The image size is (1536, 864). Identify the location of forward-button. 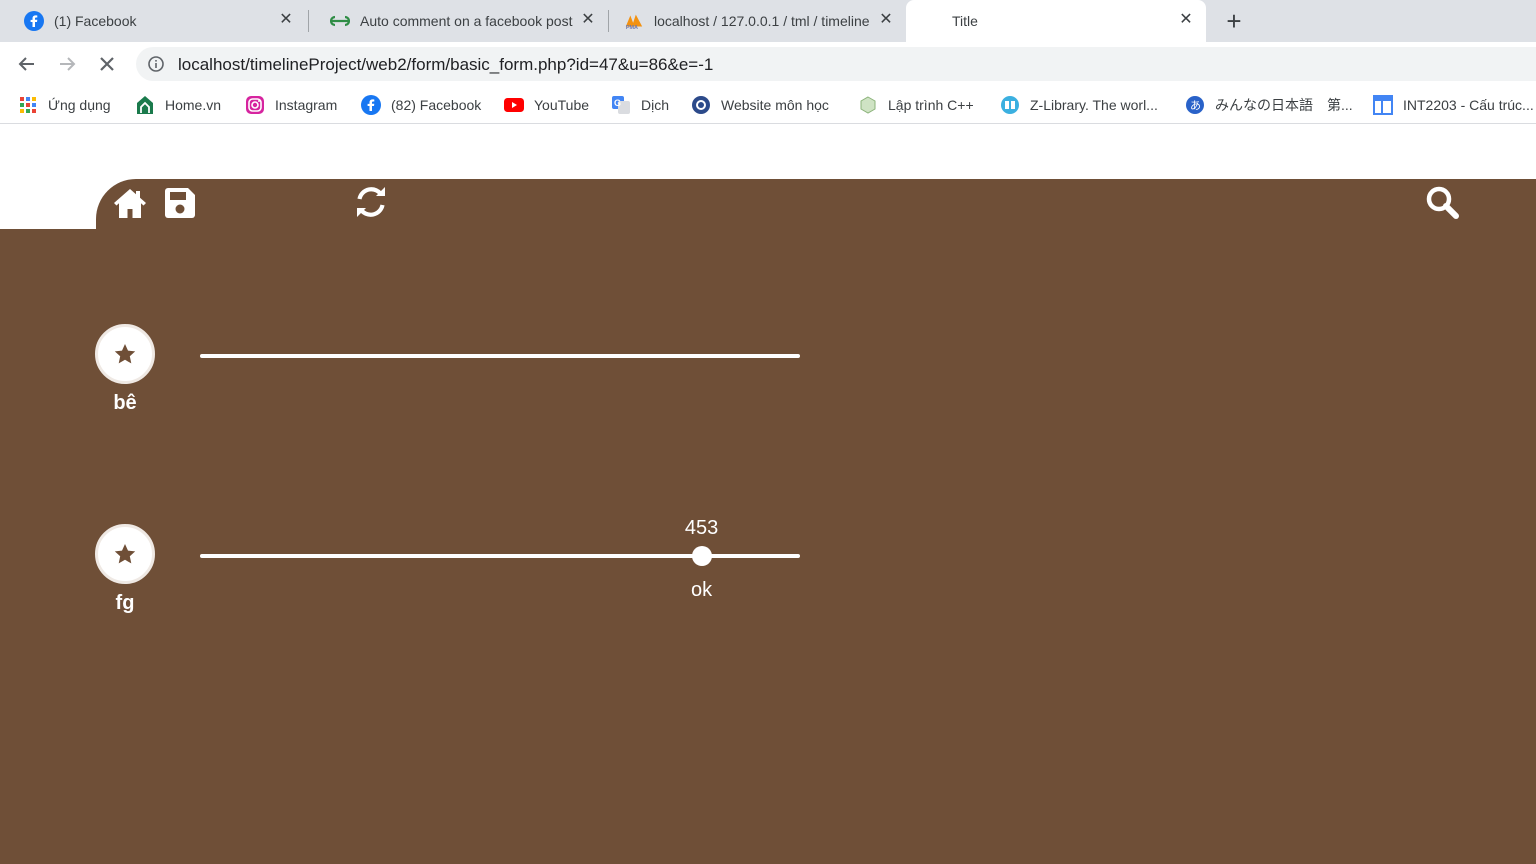
(67, 64).